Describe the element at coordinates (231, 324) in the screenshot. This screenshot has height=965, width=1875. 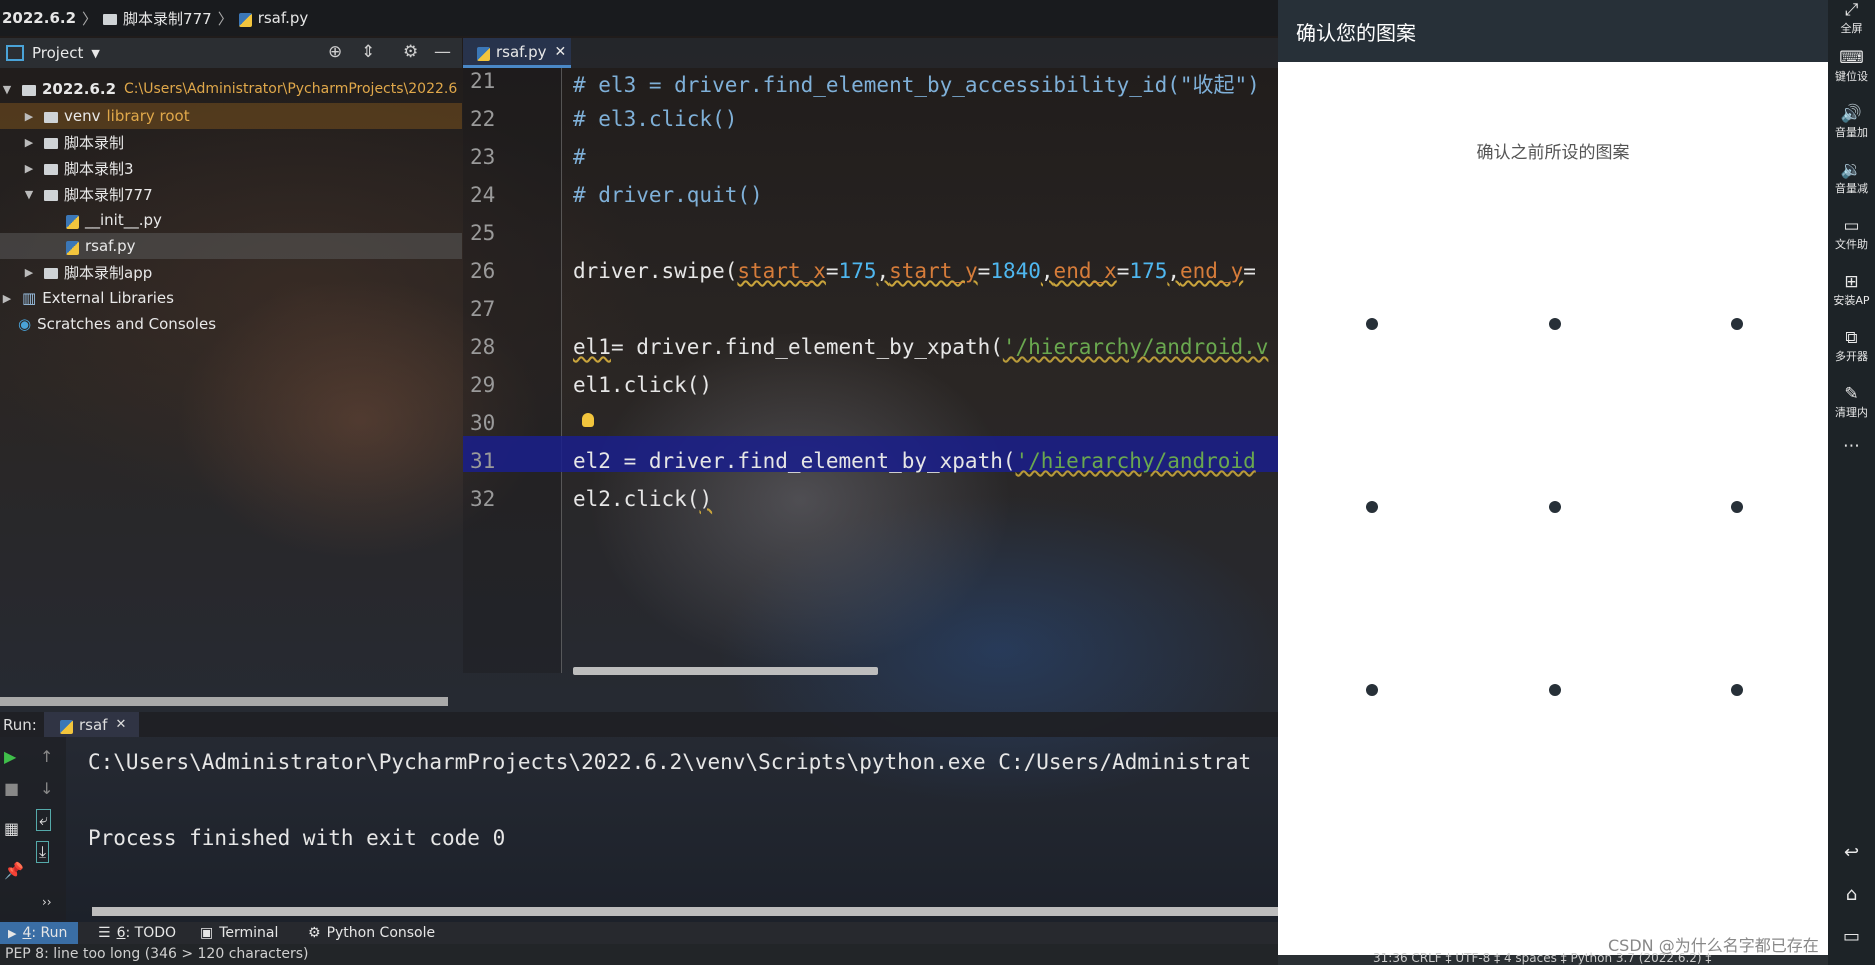
I see `tree-item-10: ◉ Scratches and Consoles` at that location.